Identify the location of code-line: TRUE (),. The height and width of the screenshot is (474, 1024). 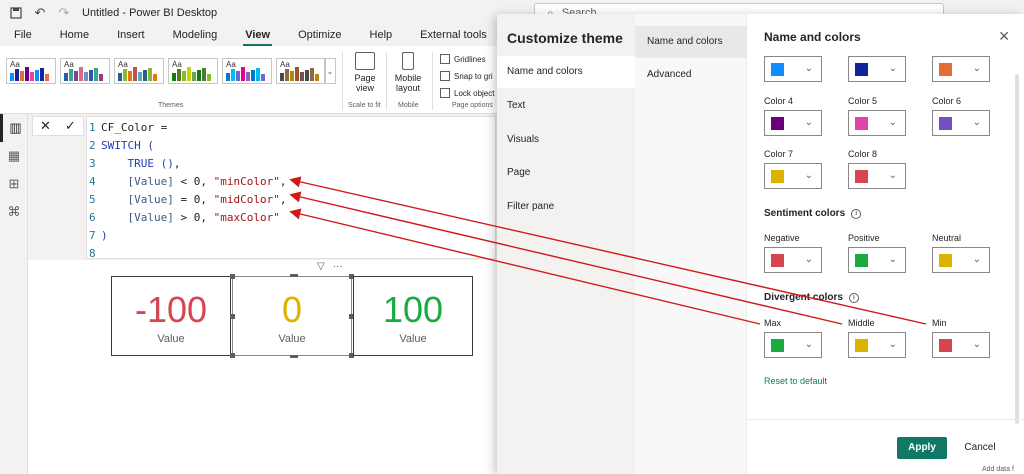
(141, 163).